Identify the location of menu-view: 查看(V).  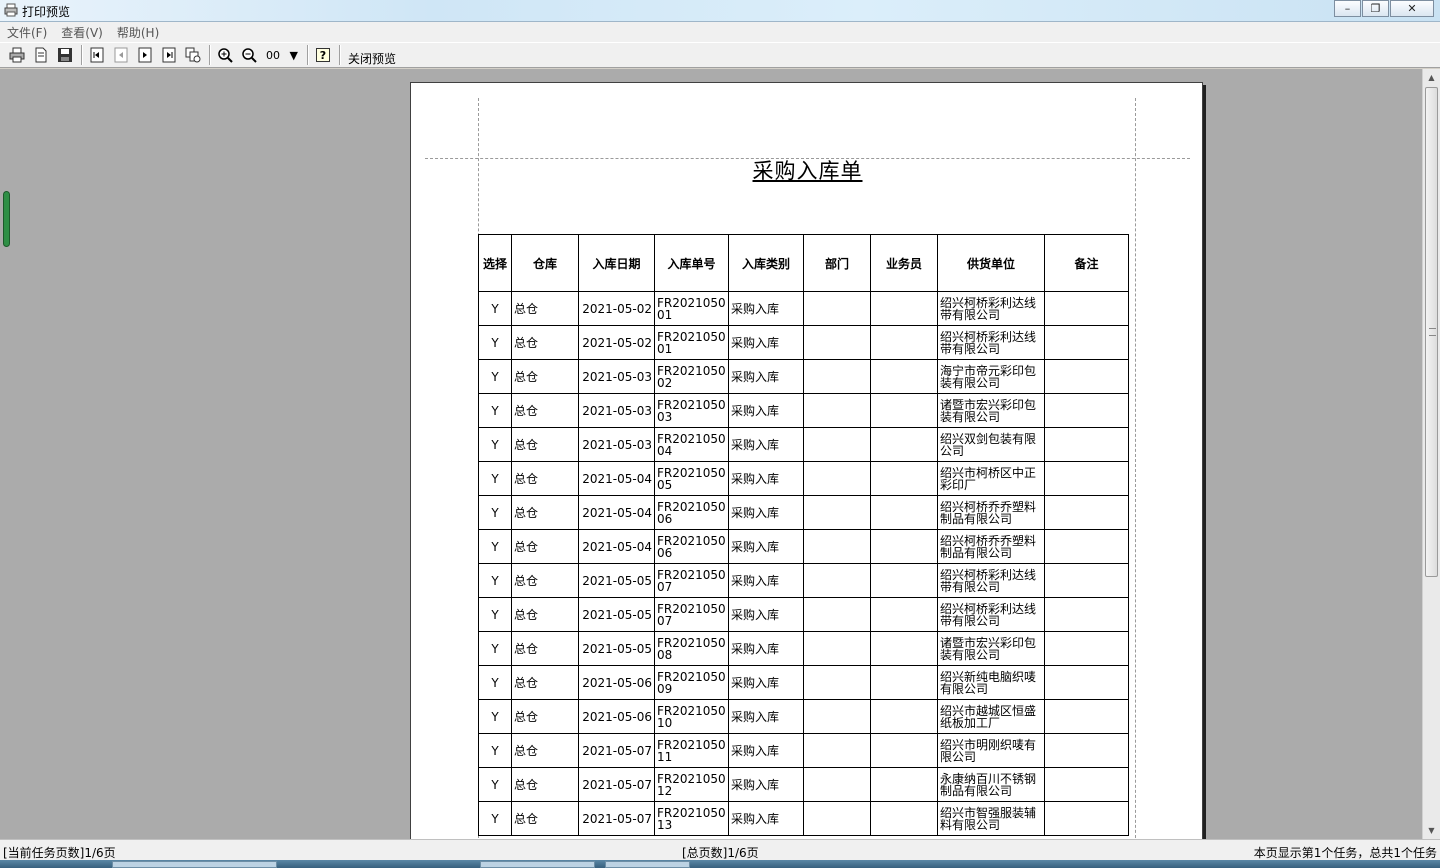
(82, 32).